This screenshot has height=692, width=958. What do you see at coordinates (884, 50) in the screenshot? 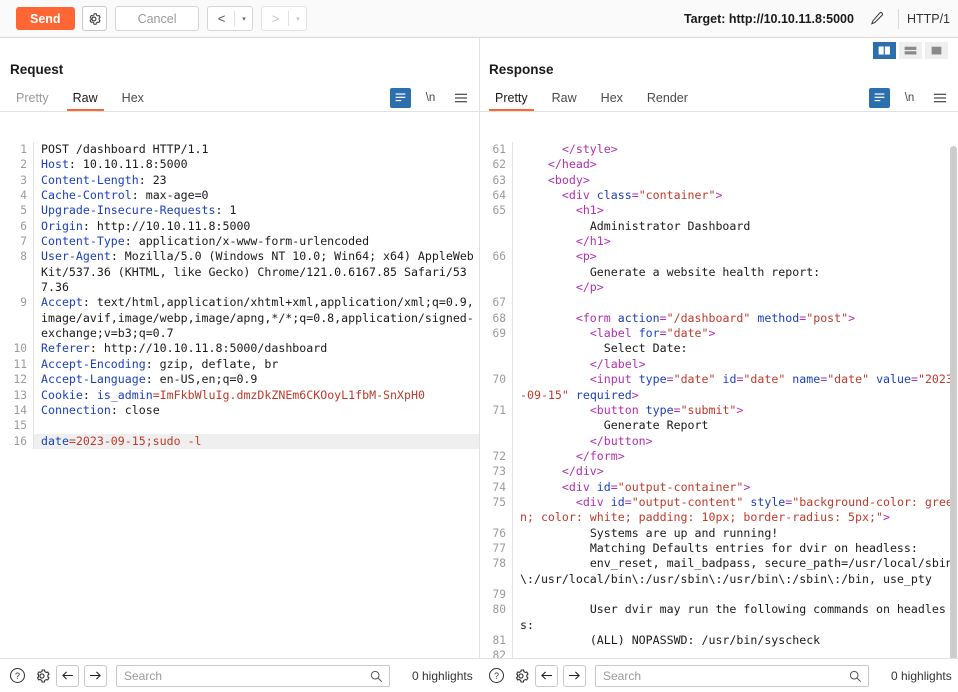
I see `layout-split-vertical-button` at bounding box center [884, 50].